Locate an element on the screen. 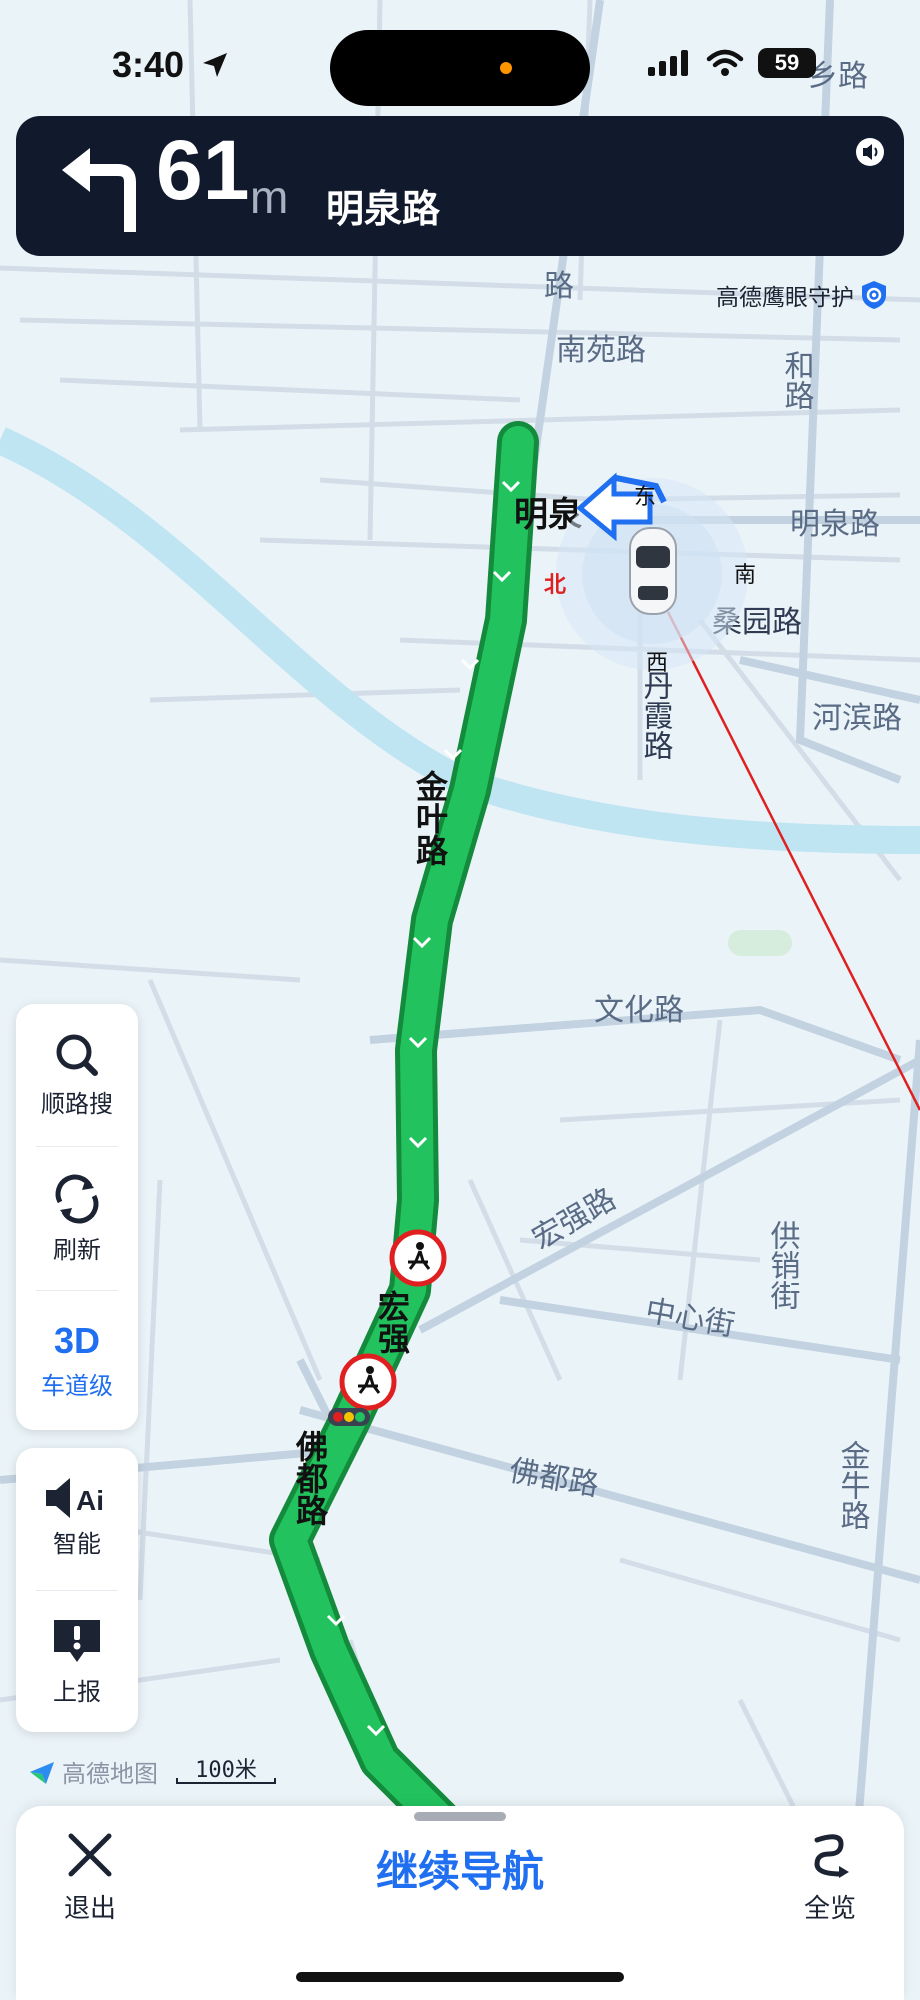  shield-icon is located at coordinates (874, 295).